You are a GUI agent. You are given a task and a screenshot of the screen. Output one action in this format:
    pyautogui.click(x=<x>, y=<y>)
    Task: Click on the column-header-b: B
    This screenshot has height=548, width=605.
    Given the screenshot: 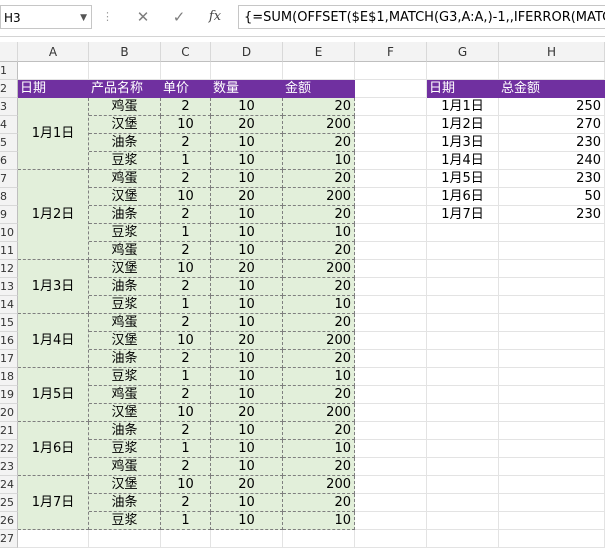 What is the action you would take?
    pyautogui.click(x=125, y=52)
    